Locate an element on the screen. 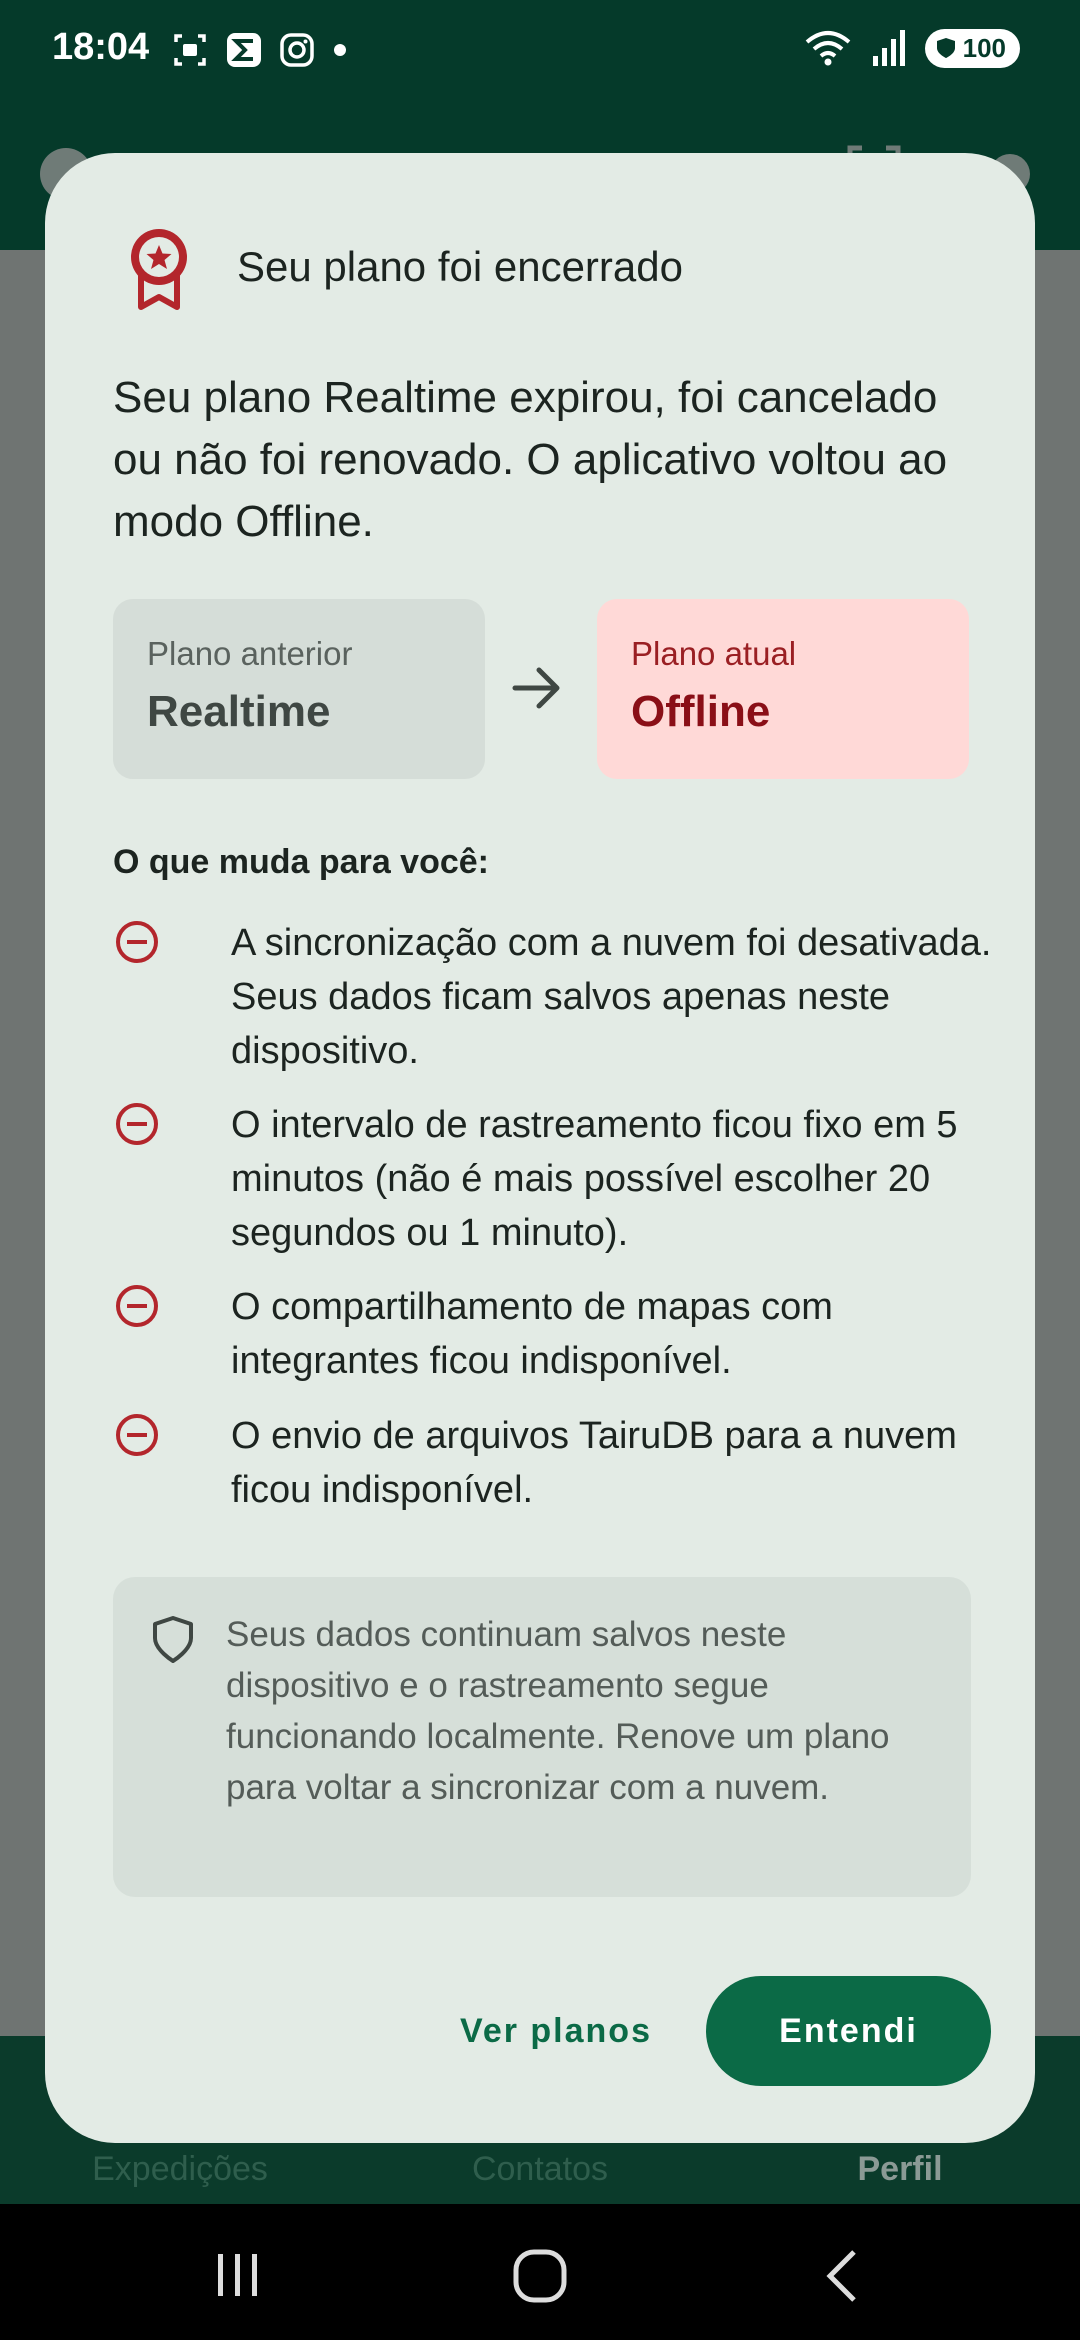  nav-item-expedicoes: Expedições is located at coordinates (180, 2169).